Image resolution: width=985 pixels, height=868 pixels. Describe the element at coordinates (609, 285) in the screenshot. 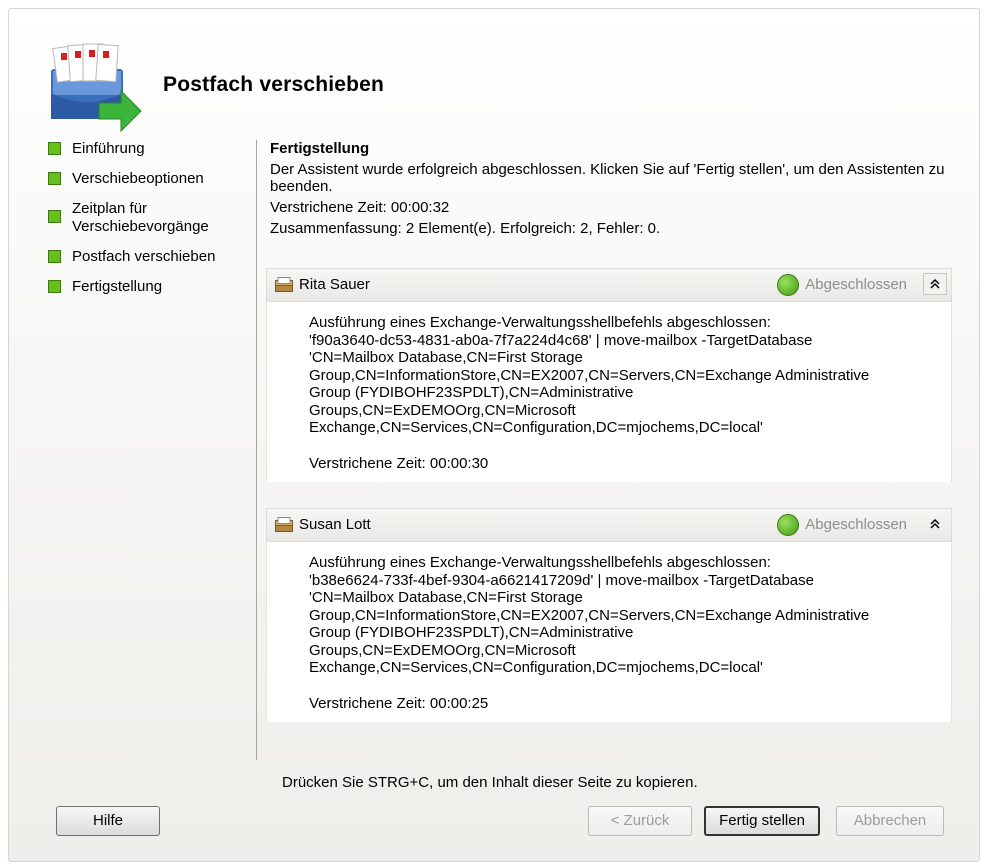

I see `result-header: Rita Sauer Abgeschlossen` at that location.